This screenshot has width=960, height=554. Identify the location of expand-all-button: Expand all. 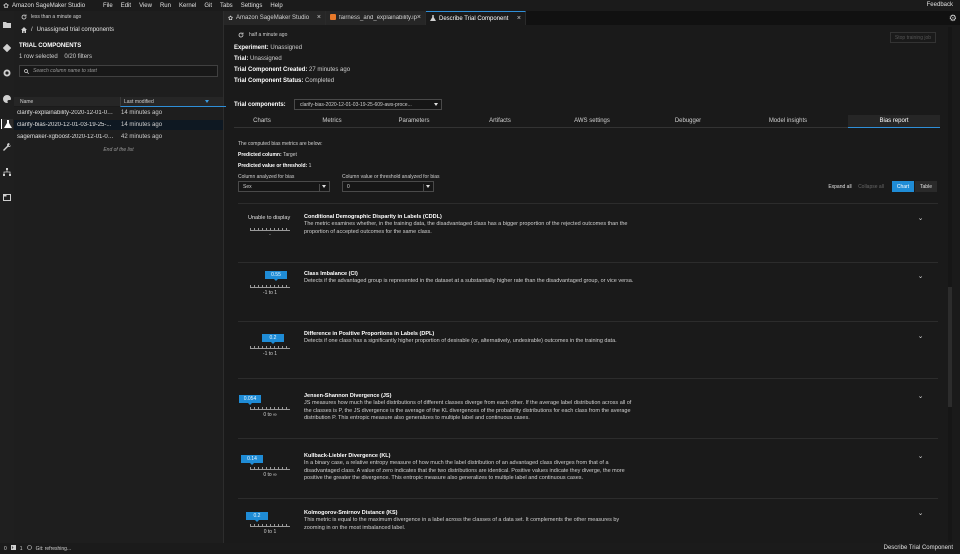
(840, 186).